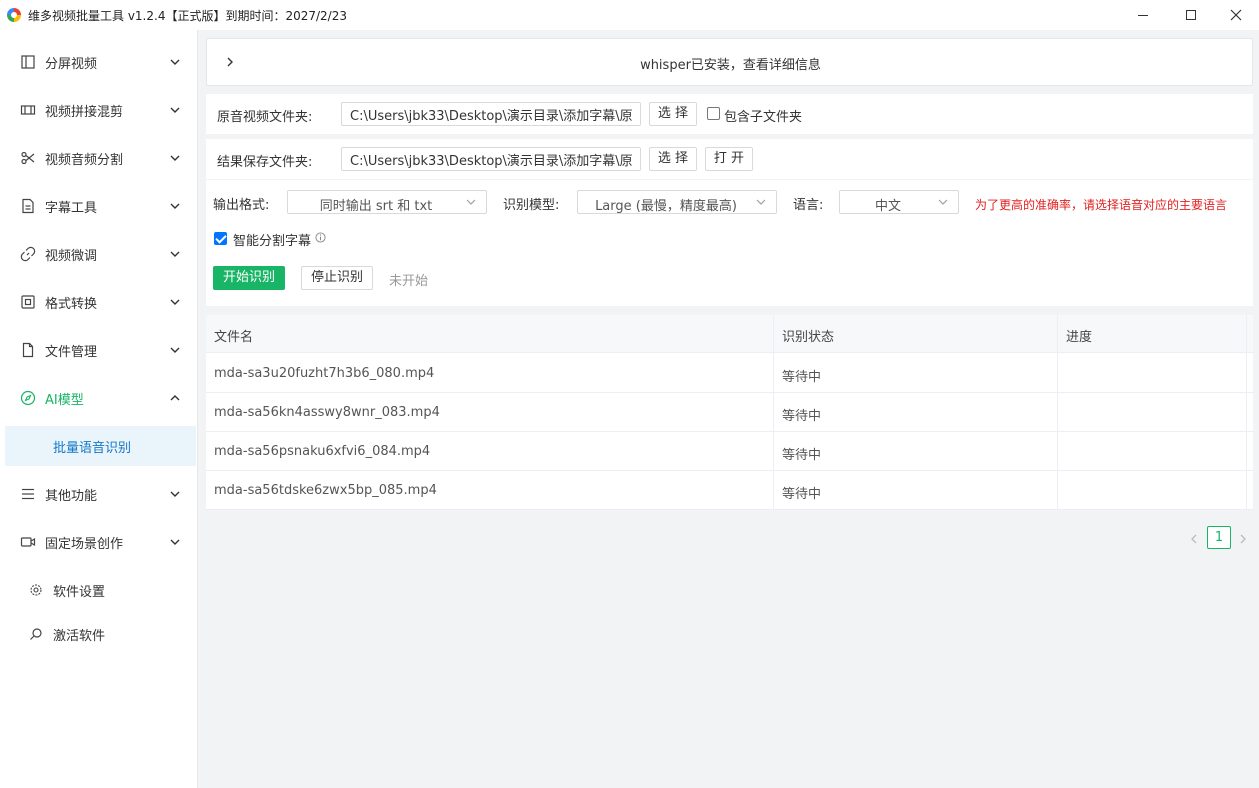 This screenshot has width=1259, height=788. I want to click on scissors-icon, so click(28, 158).